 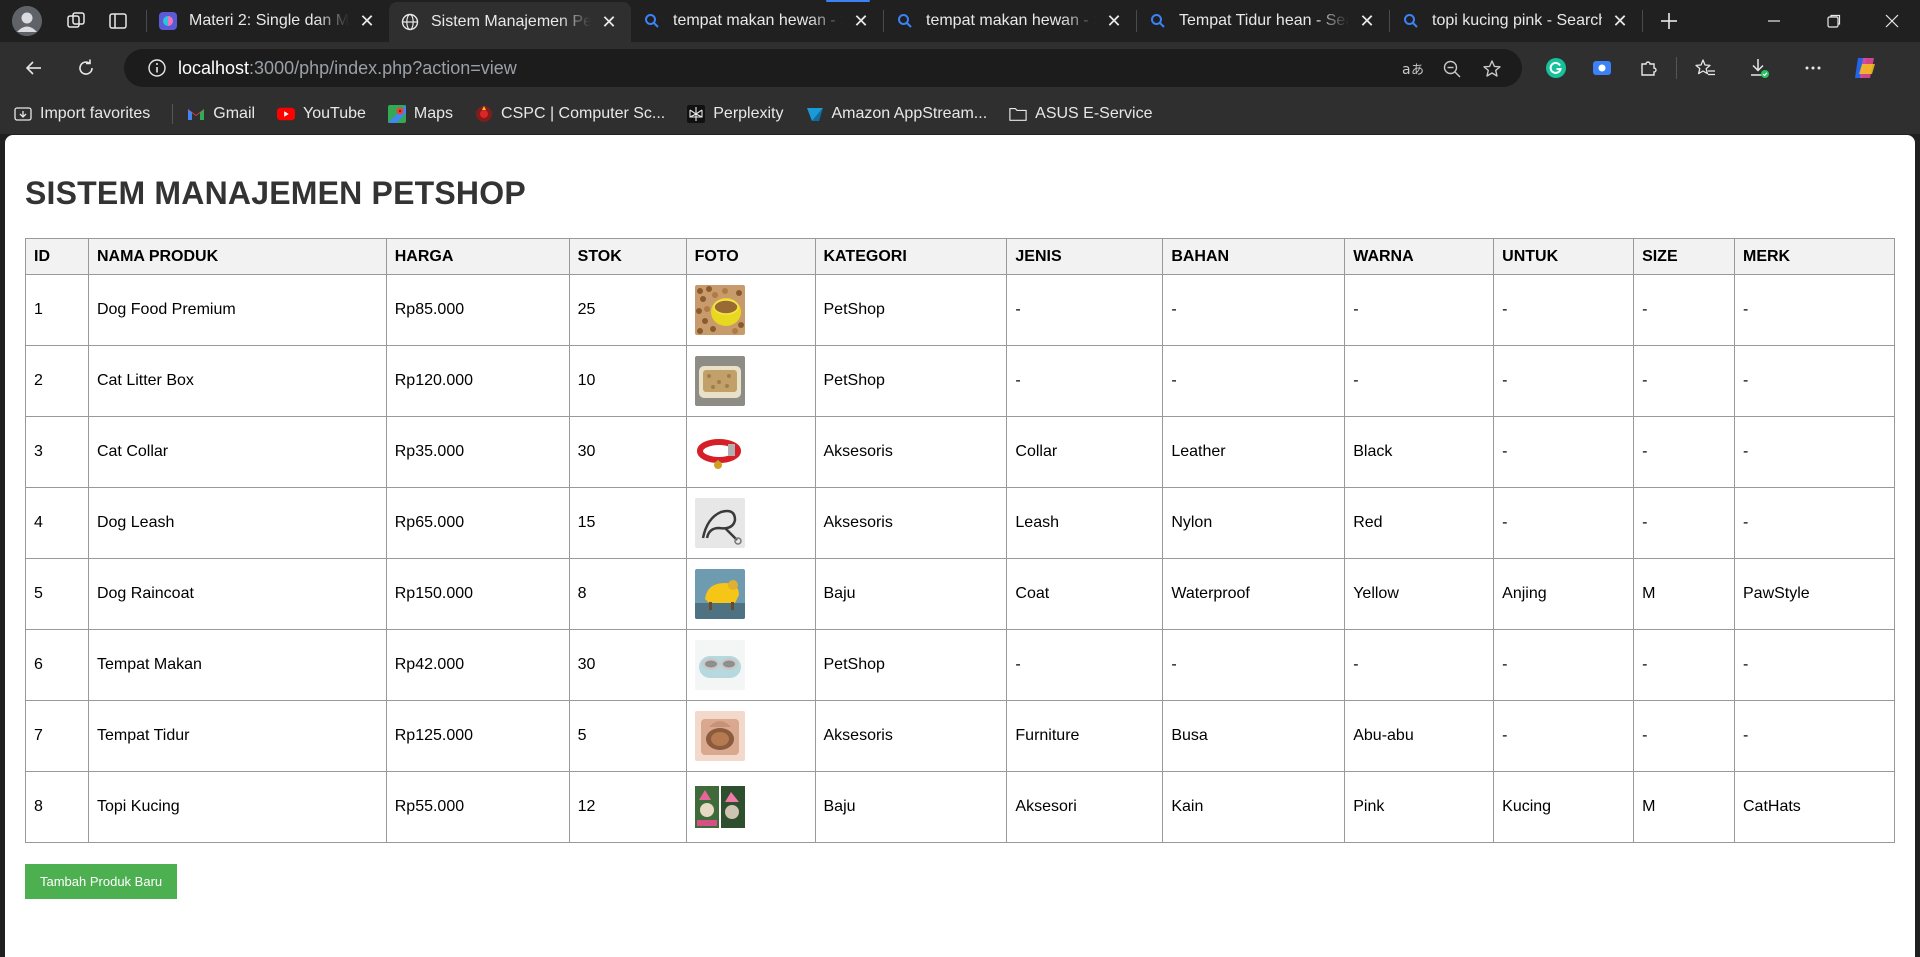 What do you see at coordinates (1602, 68) in the screenshot?
I see `screencast-icon` at bounding box center [1602, 68].